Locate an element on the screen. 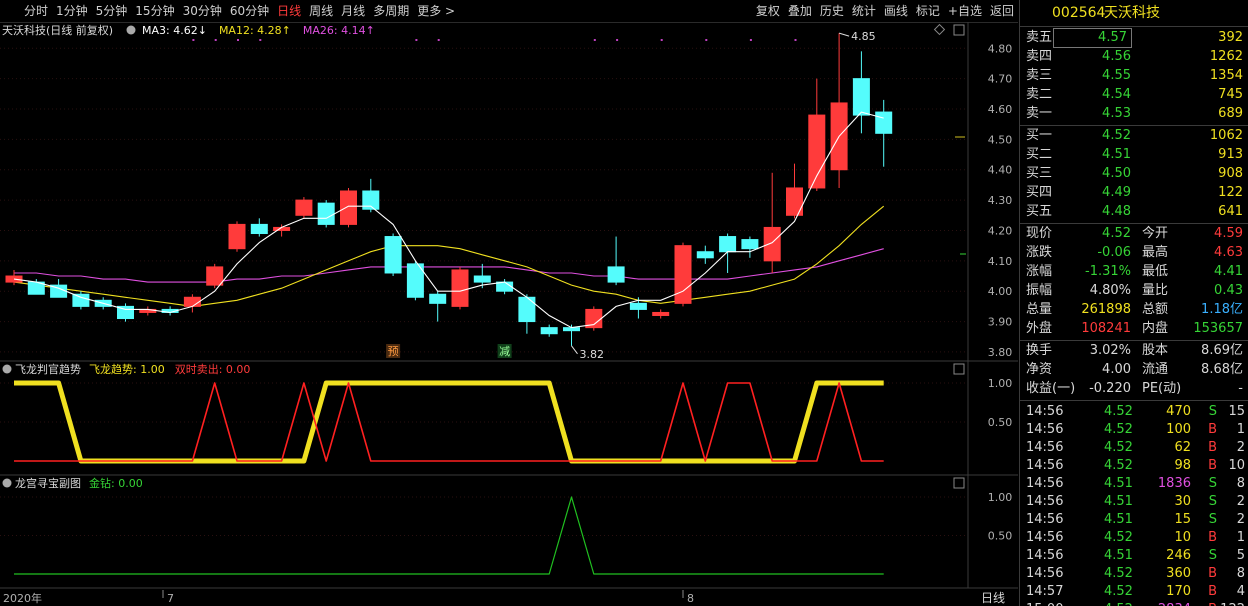 The image size is (1248, 606). period-tab-1: 1分钟 is located at coordinates (72, 11).